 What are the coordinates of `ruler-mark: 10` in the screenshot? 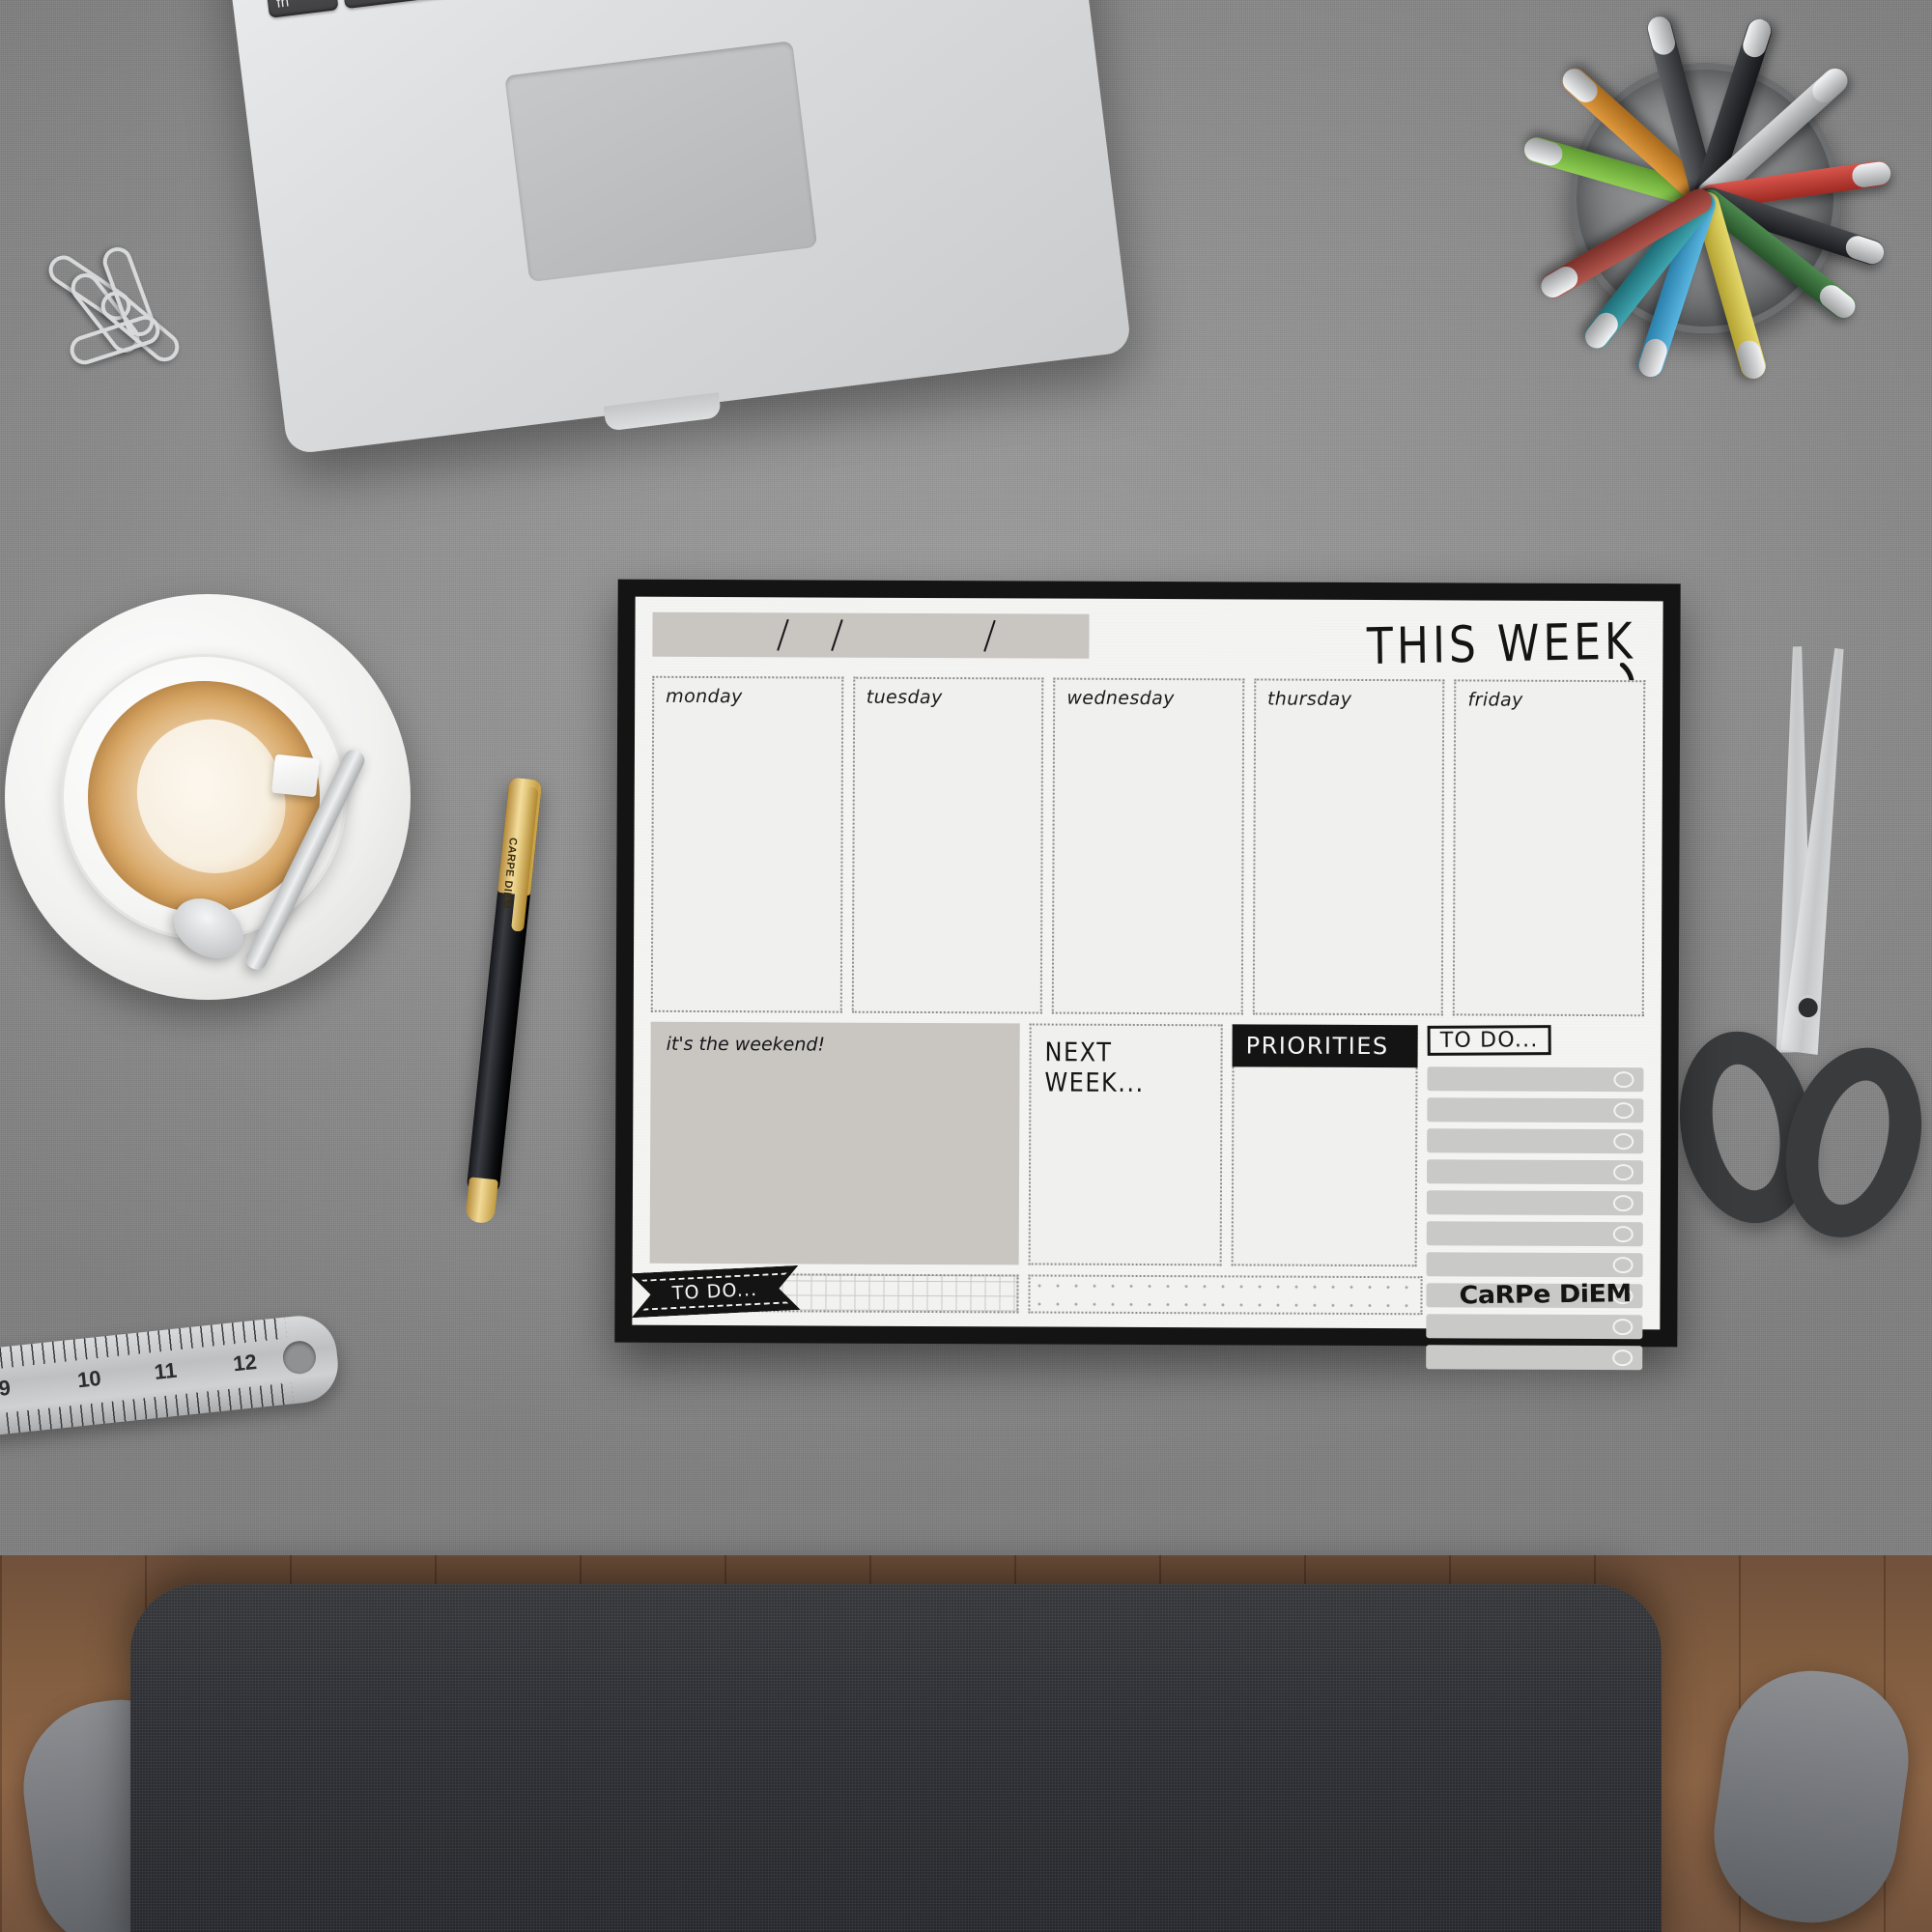 It's located at (88, 1379).